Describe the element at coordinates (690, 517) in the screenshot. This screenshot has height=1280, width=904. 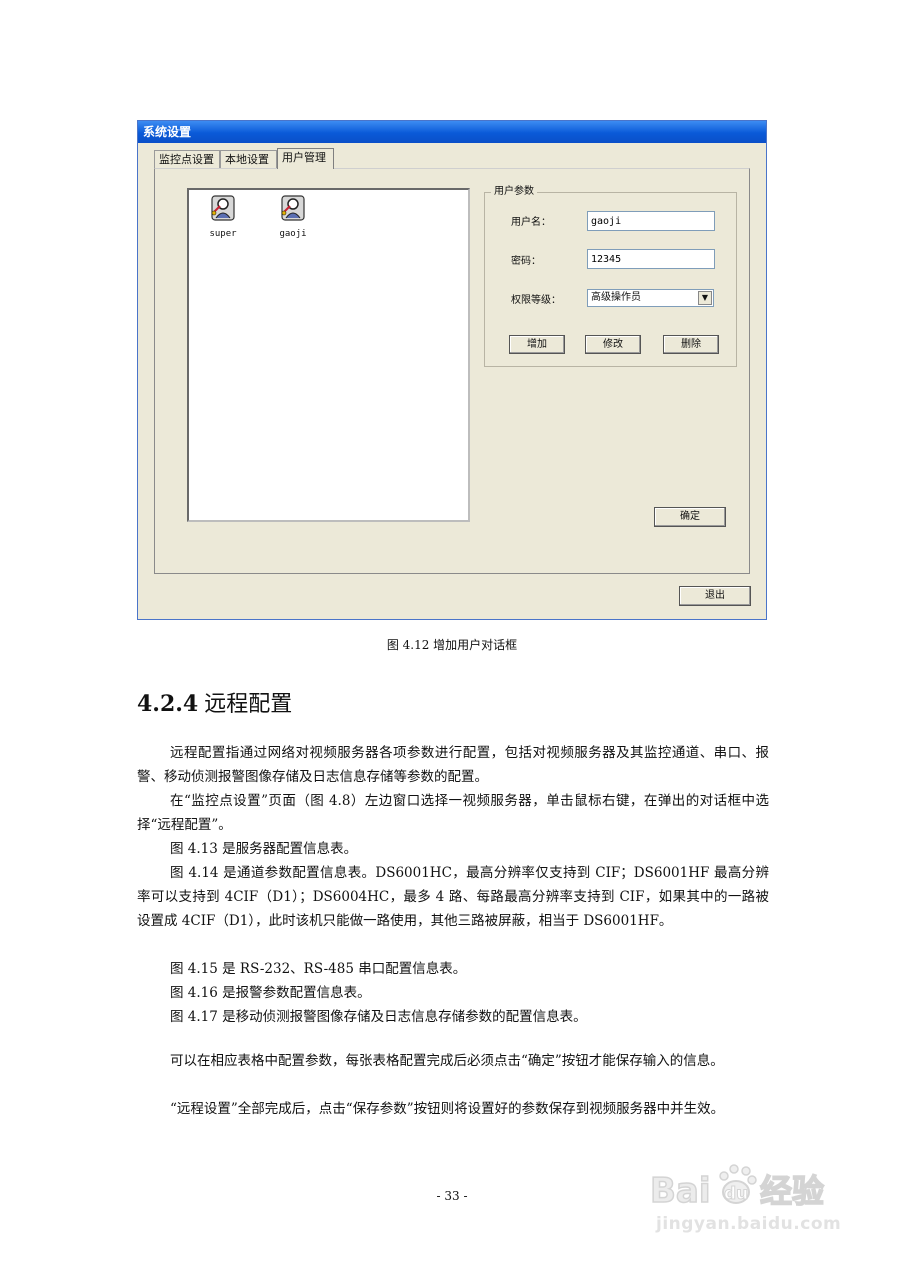
I see `ok-button: 确定` at that location.